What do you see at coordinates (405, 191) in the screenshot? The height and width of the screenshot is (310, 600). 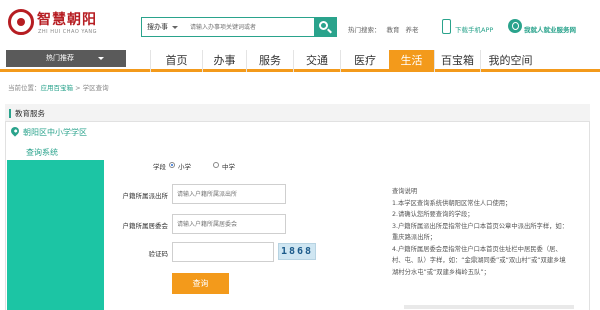 I see `instructions-title: 查询说明` at bounding box center [405, 191].